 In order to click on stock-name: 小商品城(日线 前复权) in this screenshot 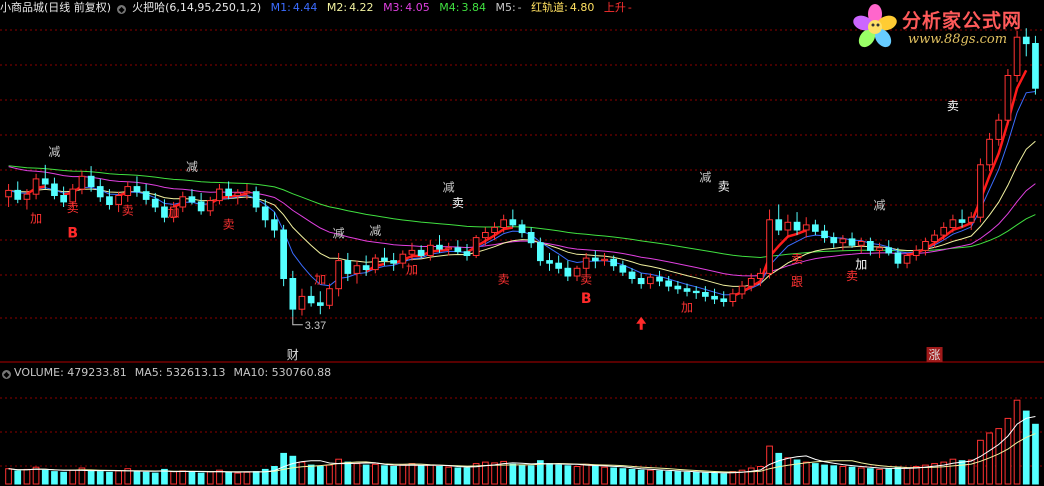, I will do `click(55, 7)`.